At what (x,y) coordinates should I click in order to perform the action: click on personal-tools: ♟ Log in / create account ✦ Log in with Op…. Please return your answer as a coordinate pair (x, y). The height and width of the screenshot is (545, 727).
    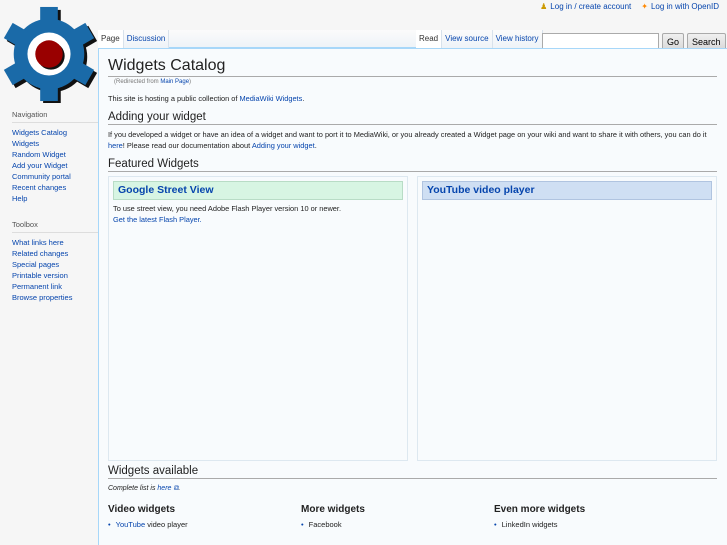
    Looking at the image, I should click on (629, 6).